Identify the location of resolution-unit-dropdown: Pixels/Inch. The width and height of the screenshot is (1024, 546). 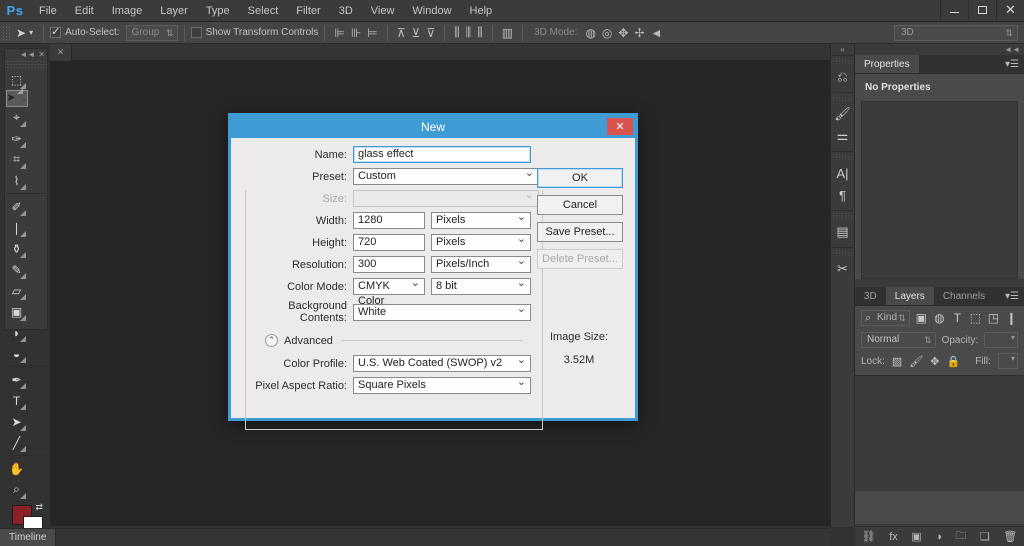
(481, 263).